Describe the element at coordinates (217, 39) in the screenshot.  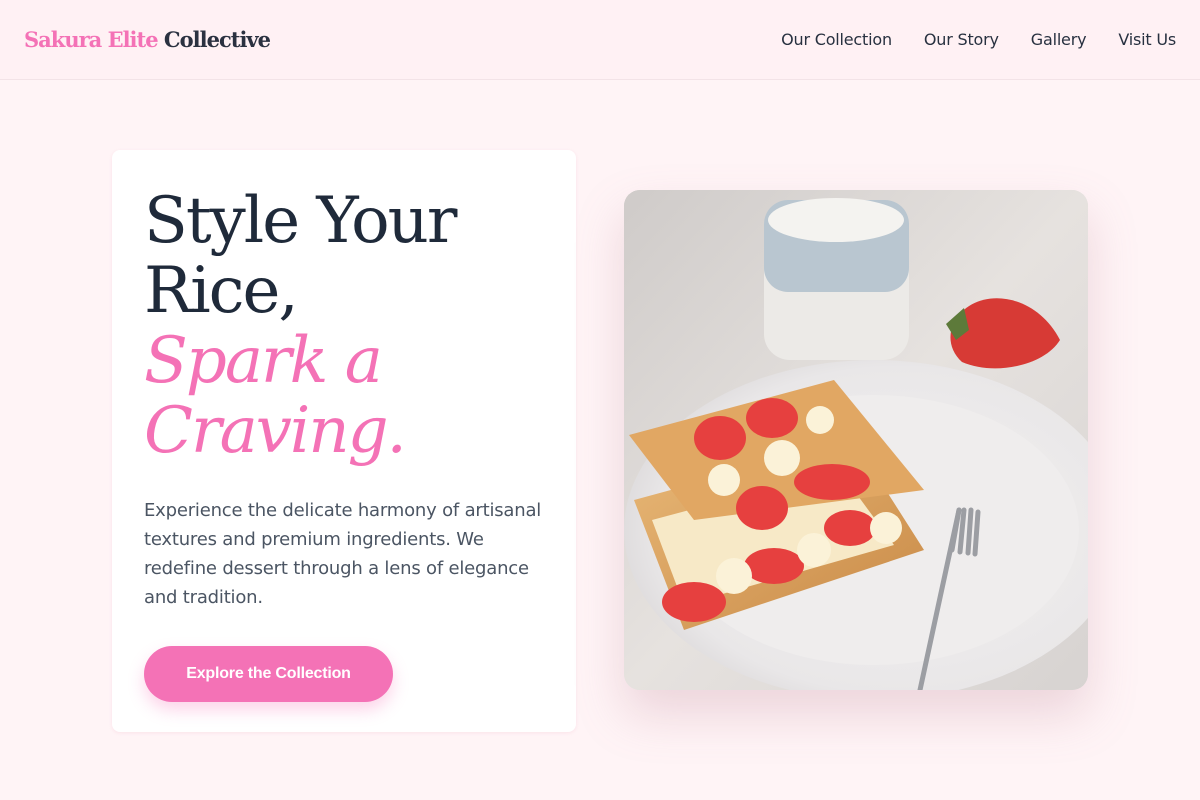
I see `brand-name-rest: Collective` at that location.